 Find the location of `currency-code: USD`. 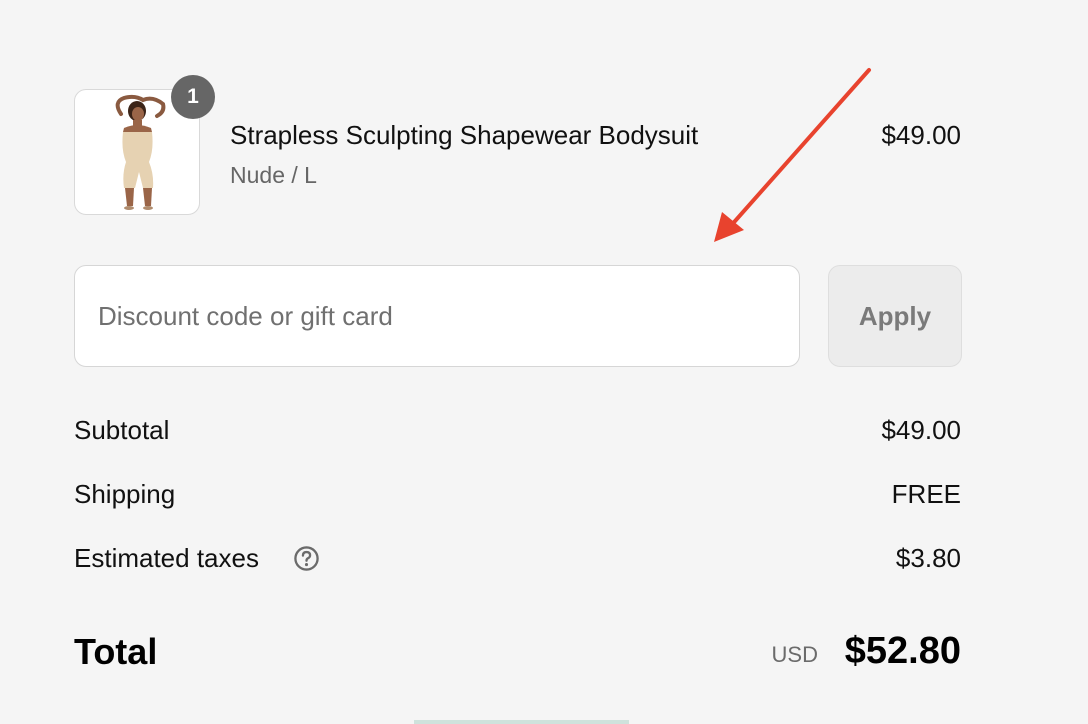

currency-code: USD is located at coordinates (794, 654).